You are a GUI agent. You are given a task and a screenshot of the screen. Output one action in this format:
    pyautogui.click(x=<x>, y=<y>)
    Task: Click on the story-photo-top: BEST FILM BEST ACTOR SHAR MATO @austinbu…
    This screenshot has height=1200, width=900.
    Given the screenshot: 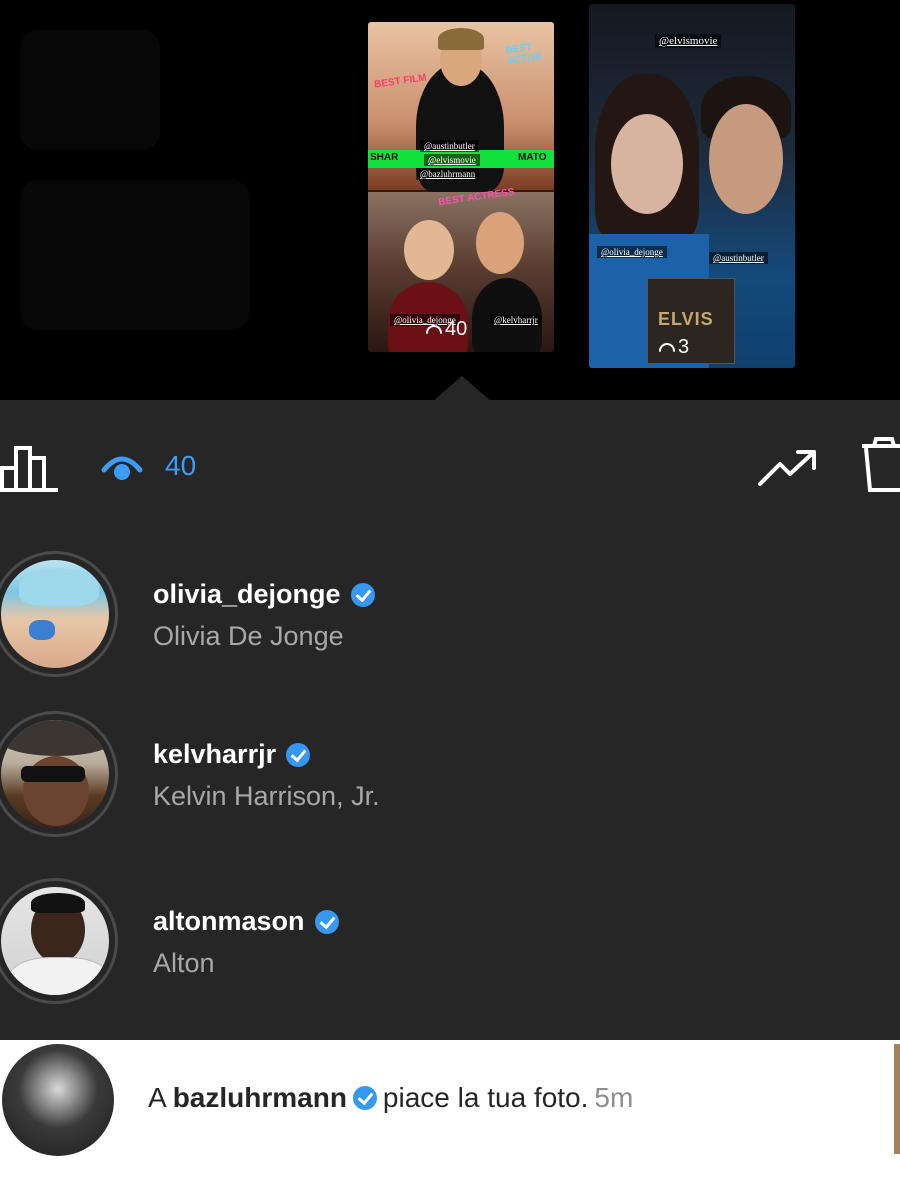 What is the action you would take?
    pyautogui.click(x=461, y=107)
    